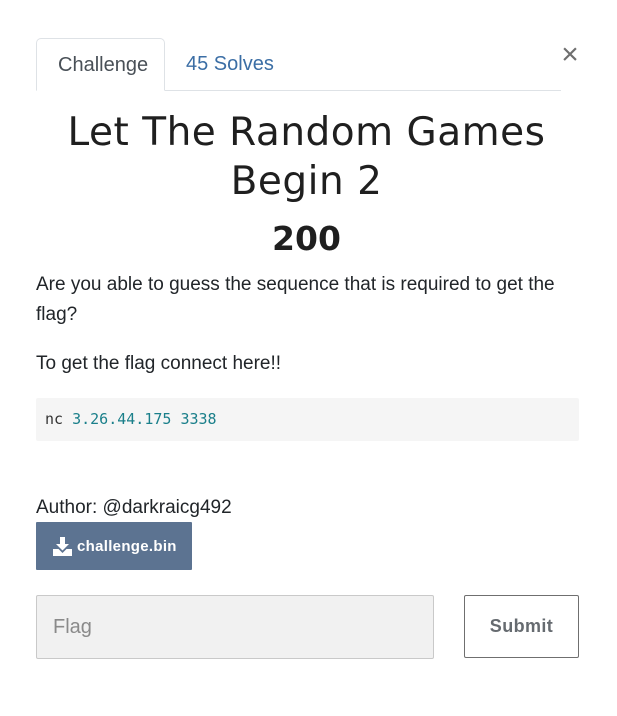  What do you see at coordinates (521, 626) in the screenshot?
I see `submit-button: Submit` at bounding box center [521, 626].